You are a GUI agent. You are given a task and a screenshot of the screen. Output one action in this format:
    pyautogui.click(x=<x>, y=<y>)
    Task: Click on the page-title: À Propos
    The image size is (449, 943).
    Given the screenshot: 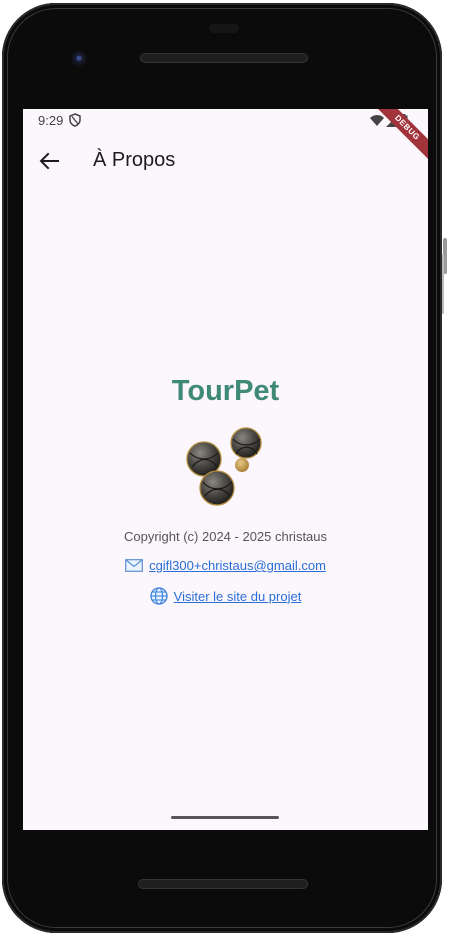 What is the action you would take?
    pyautogui.click(x=134, y=160)
    